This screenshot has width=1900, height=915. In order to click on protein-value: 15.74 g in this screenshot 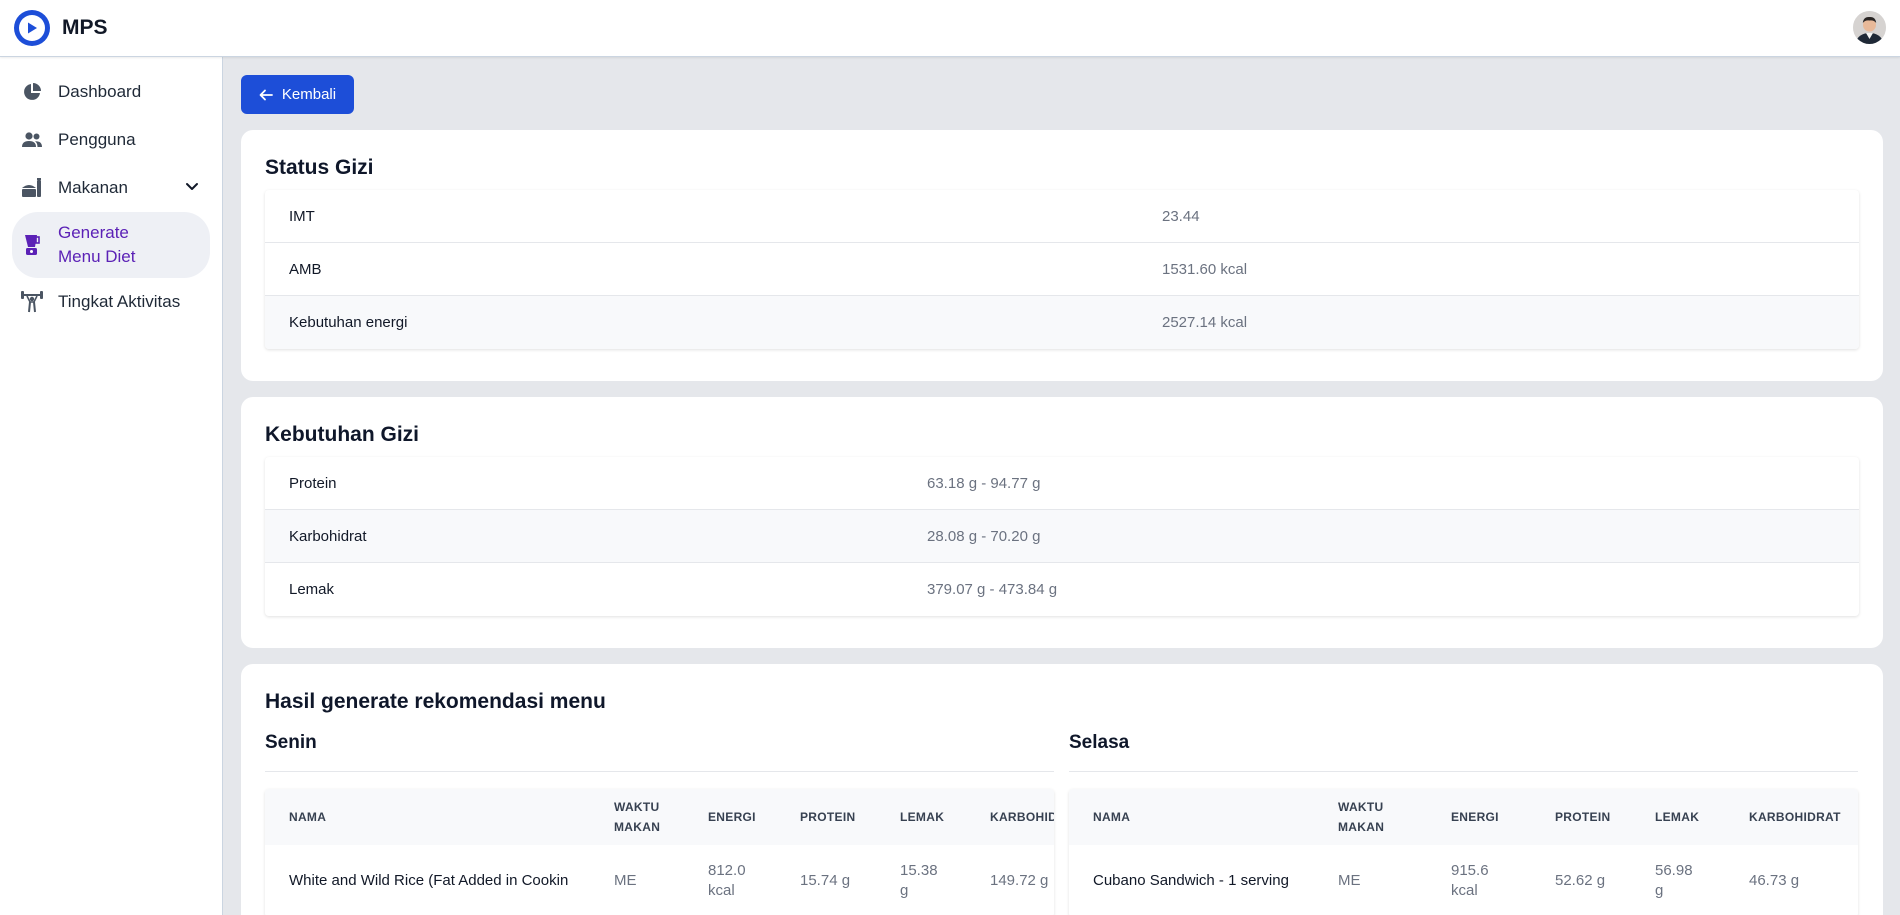, I will do `click(825, 880)`.